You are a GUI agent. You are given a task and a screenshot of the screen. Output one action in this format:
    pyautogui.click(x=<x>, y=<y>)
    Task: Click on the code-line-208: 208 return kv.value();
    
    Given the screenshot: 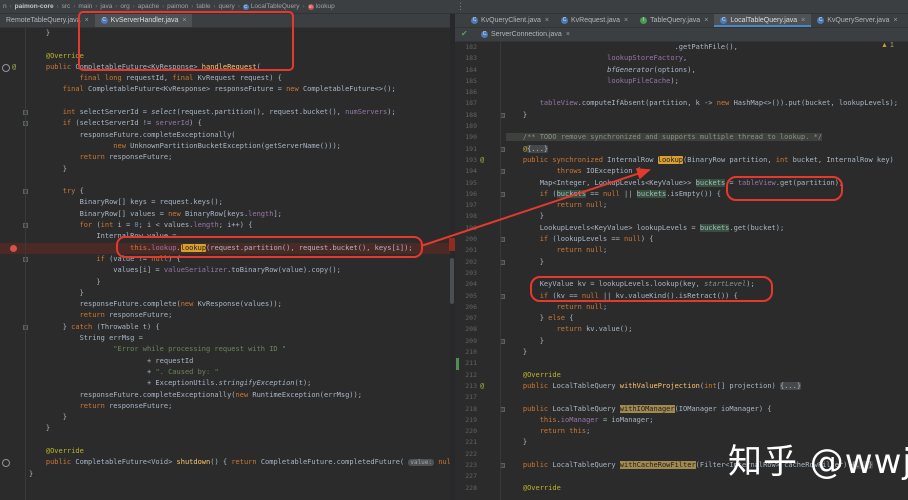 What is the action you would take?
    pyautogui.click(x=681, y=329)
    